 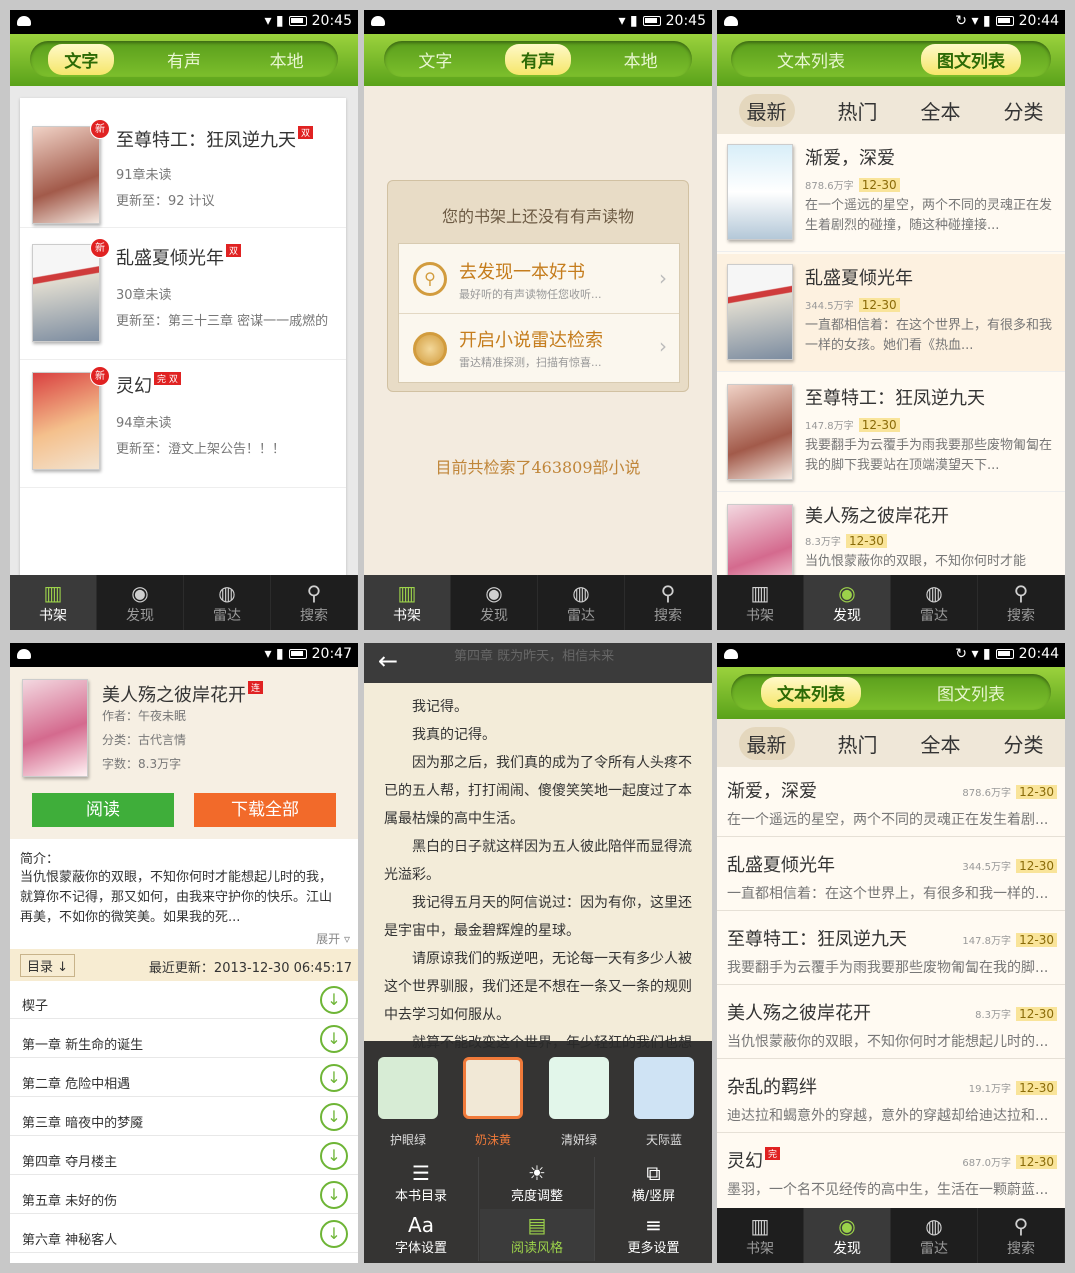 I want to click on rotate-icon: ⧉, so click(x=653, y=1173).